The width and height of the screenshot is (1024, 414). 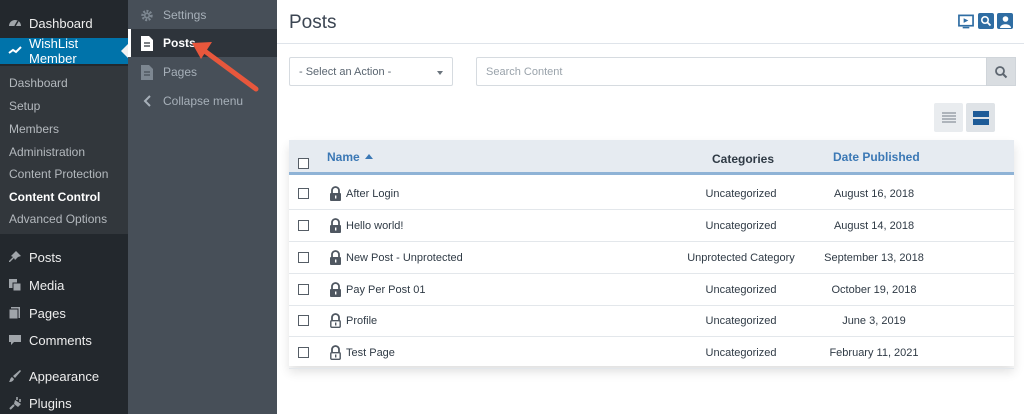 I want to click on flyout-item-settings: Settings, so click(x=202, y=15).